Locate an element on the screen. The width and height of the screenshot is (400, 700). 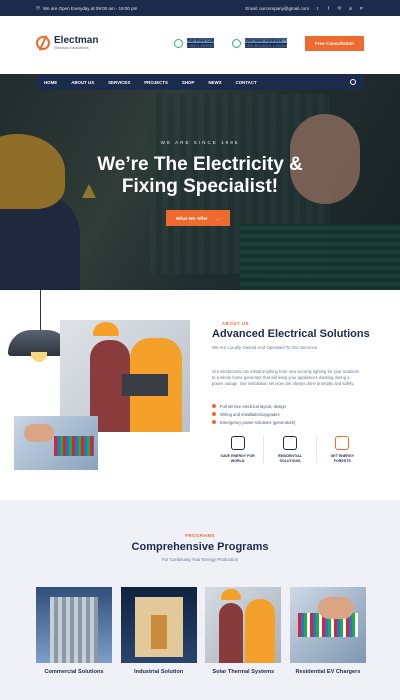
program-card-commercial: Commercial Solutions is located at coordinates (74, 631).